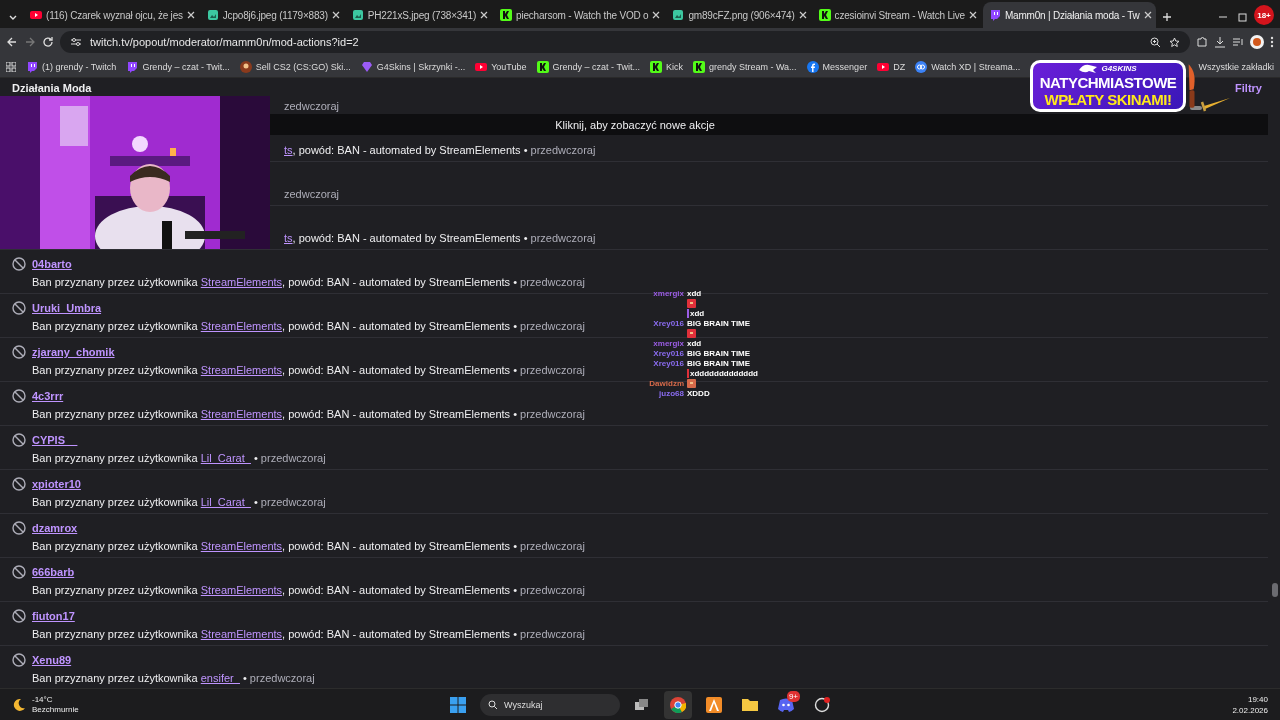 The image size is (1280, 720). Describe the element at coordinates (1275, 590) in the screenshot. I see `scroll-thumb` at that location.